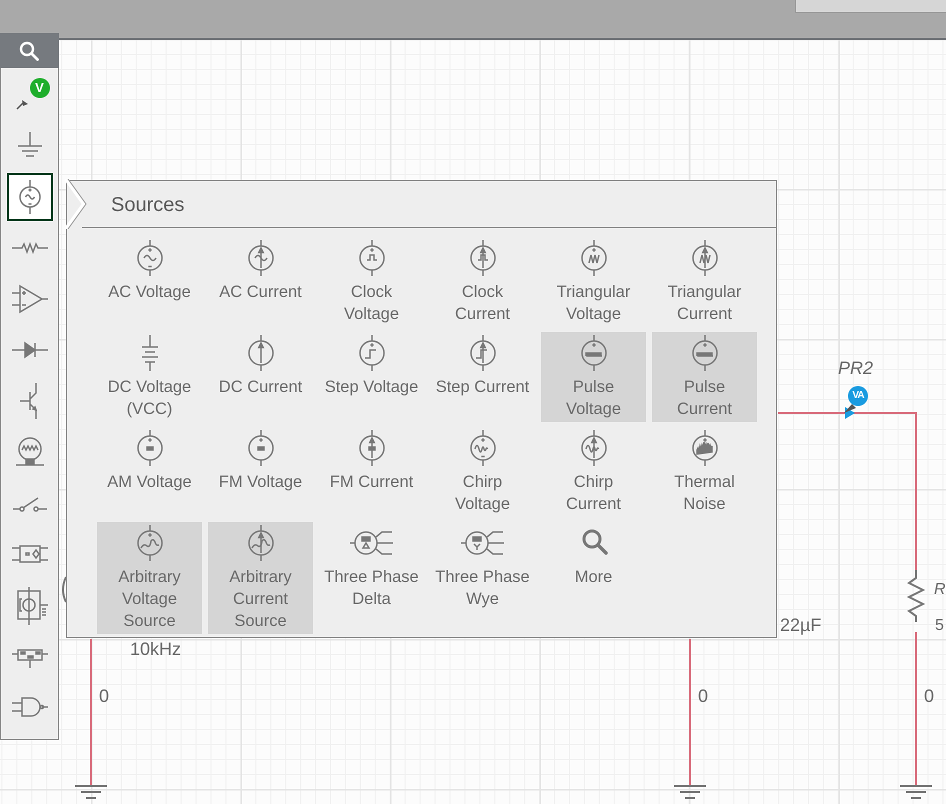  Describe the element at coordinates (149, 578) in the screenshot. I see `source-item: Arbitrary Voltage Source` at that location.